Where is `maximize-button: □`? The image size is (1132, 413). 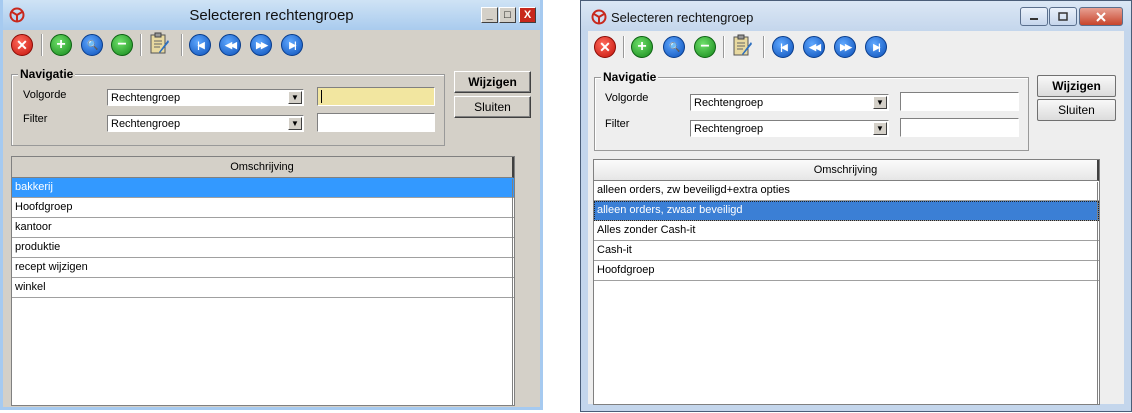 maximize-button: □ is located at coordinates (507, 15).